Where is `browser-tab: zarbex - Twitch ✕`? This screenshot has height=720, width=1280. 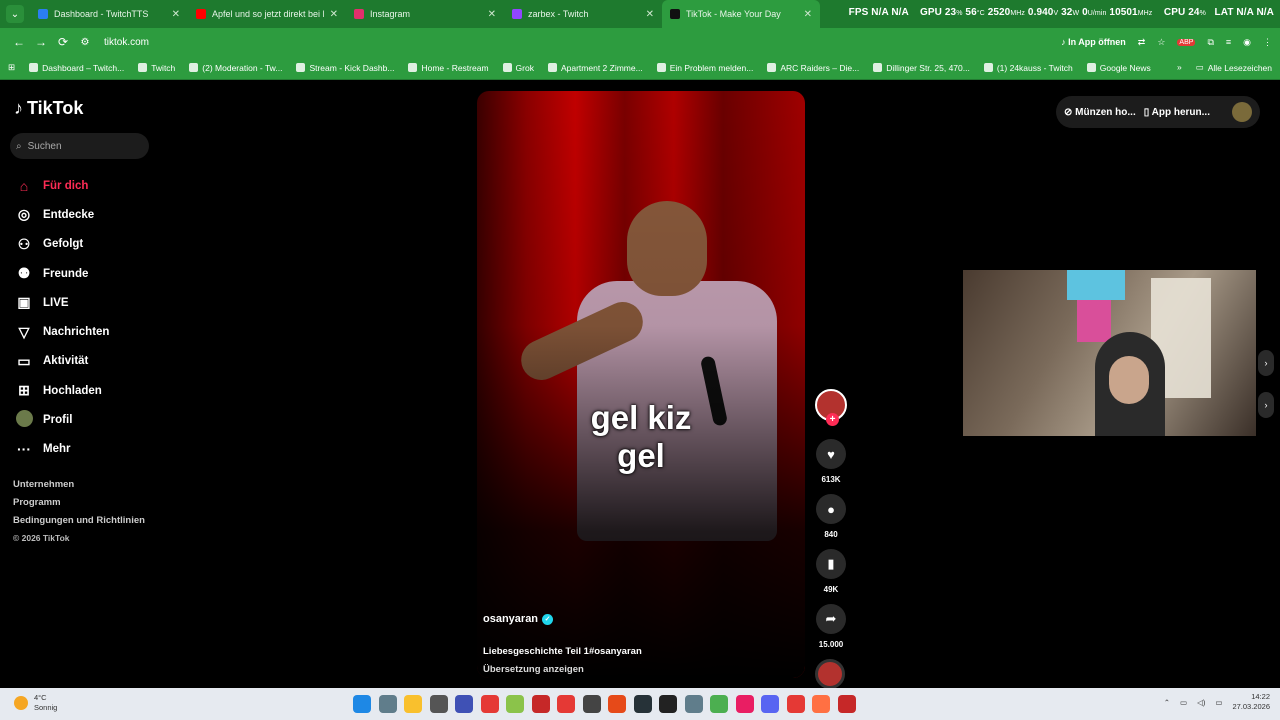 browser-tab: zarbex - Twitch ✕ is located at coordinates (583, 14).